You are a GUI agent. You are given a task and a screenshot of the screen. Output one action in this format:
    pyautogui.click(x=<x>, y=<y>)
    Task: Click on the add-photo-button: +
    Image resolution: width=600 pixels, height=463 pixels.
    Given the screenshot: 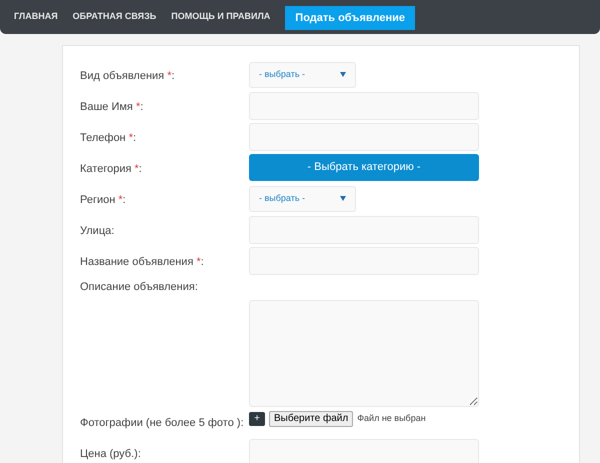 What is the action you would take?
    pyautogui.click(x=257, y=419)
    